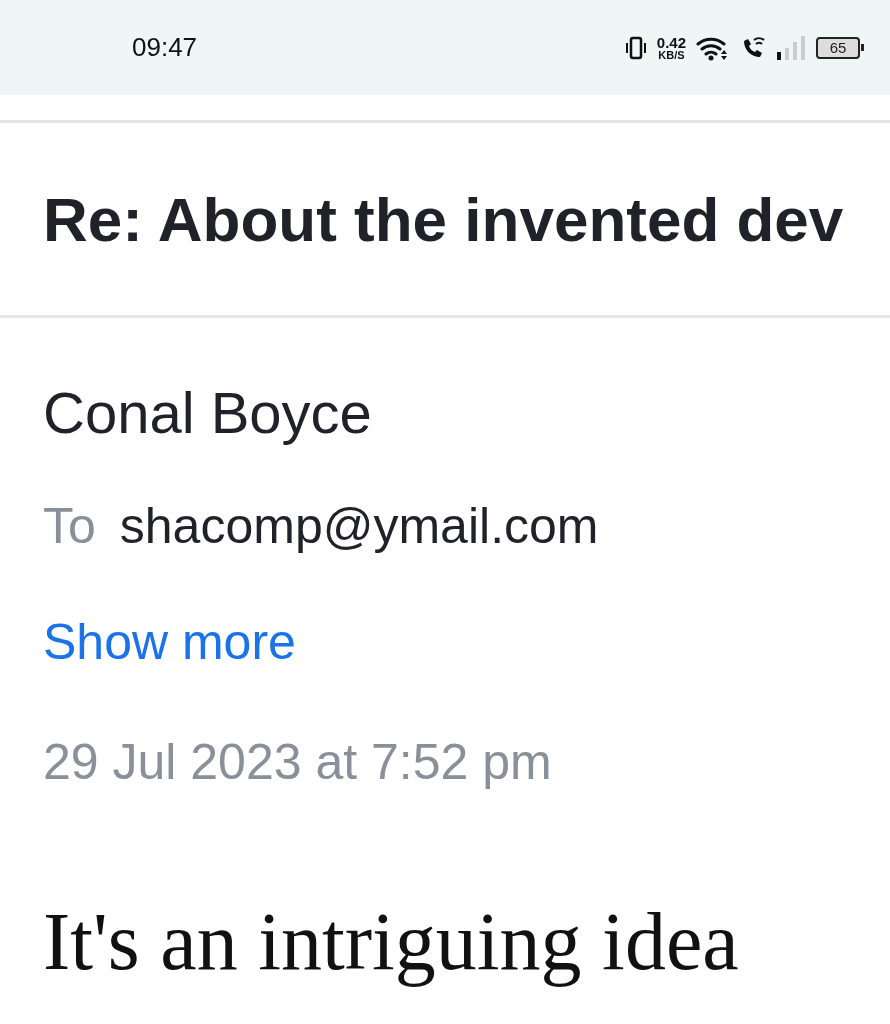 This screenshot has height=1024, width=890. I want to click on sent-date: 29 Jul 2023 at 7:52 pm, so click(298, 762).